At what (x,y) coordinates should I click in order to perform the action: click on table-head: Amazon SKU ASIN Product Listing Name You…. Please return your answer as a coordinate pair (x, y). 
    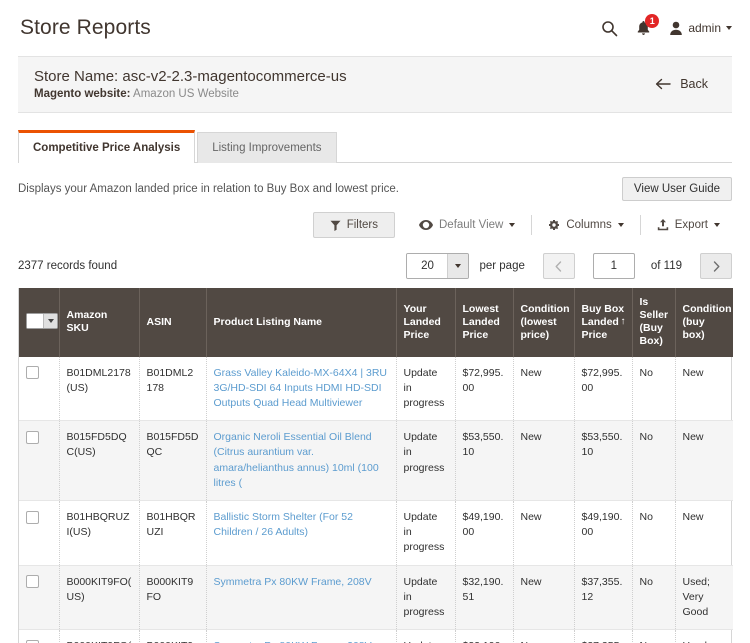
    Looking at the image, I should click on (376, 322).